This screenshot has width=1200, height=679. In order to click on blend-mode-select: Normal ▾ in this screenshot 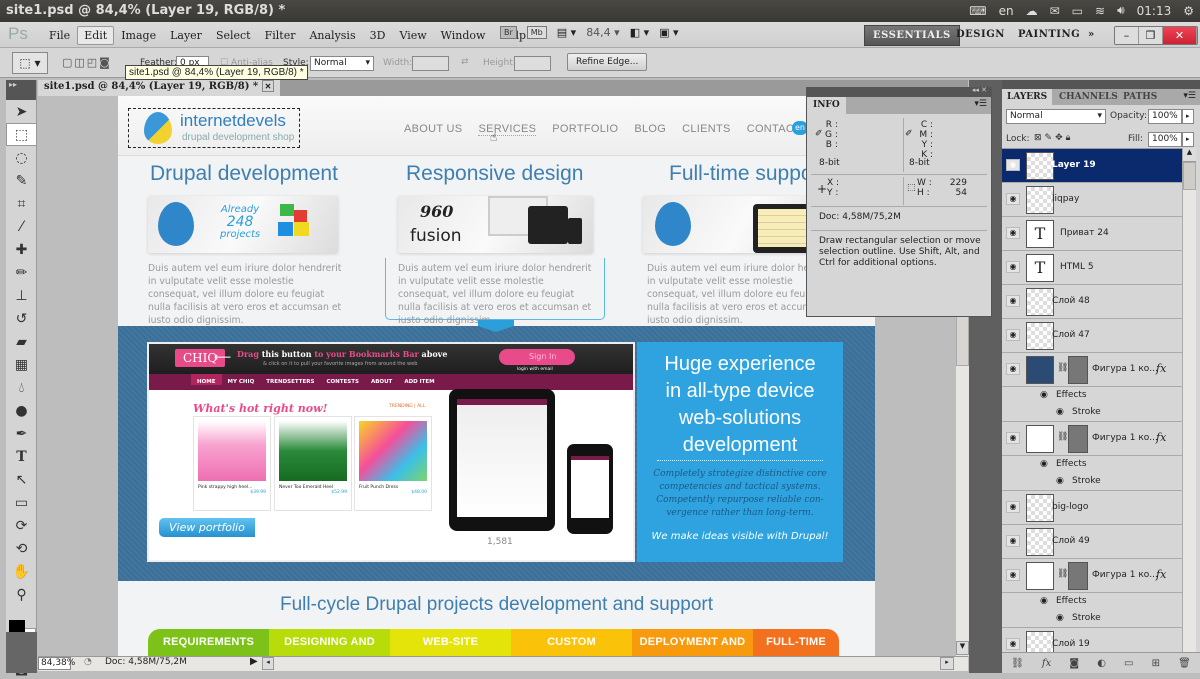, I will do `click(1056, 116)`.